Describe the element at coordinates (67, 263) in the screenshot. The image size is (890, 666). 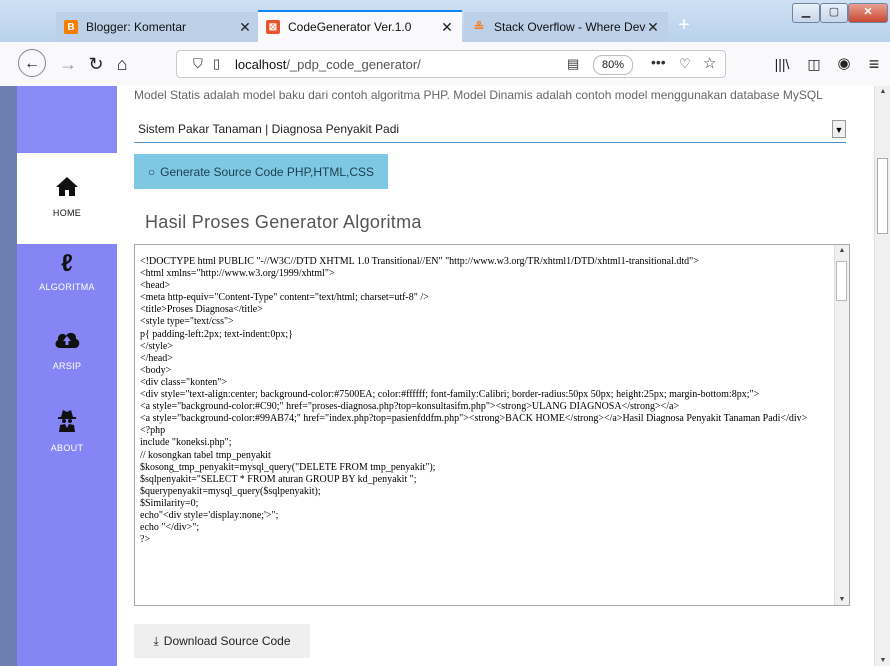
I see `branch-icon: ℓ` at that location.